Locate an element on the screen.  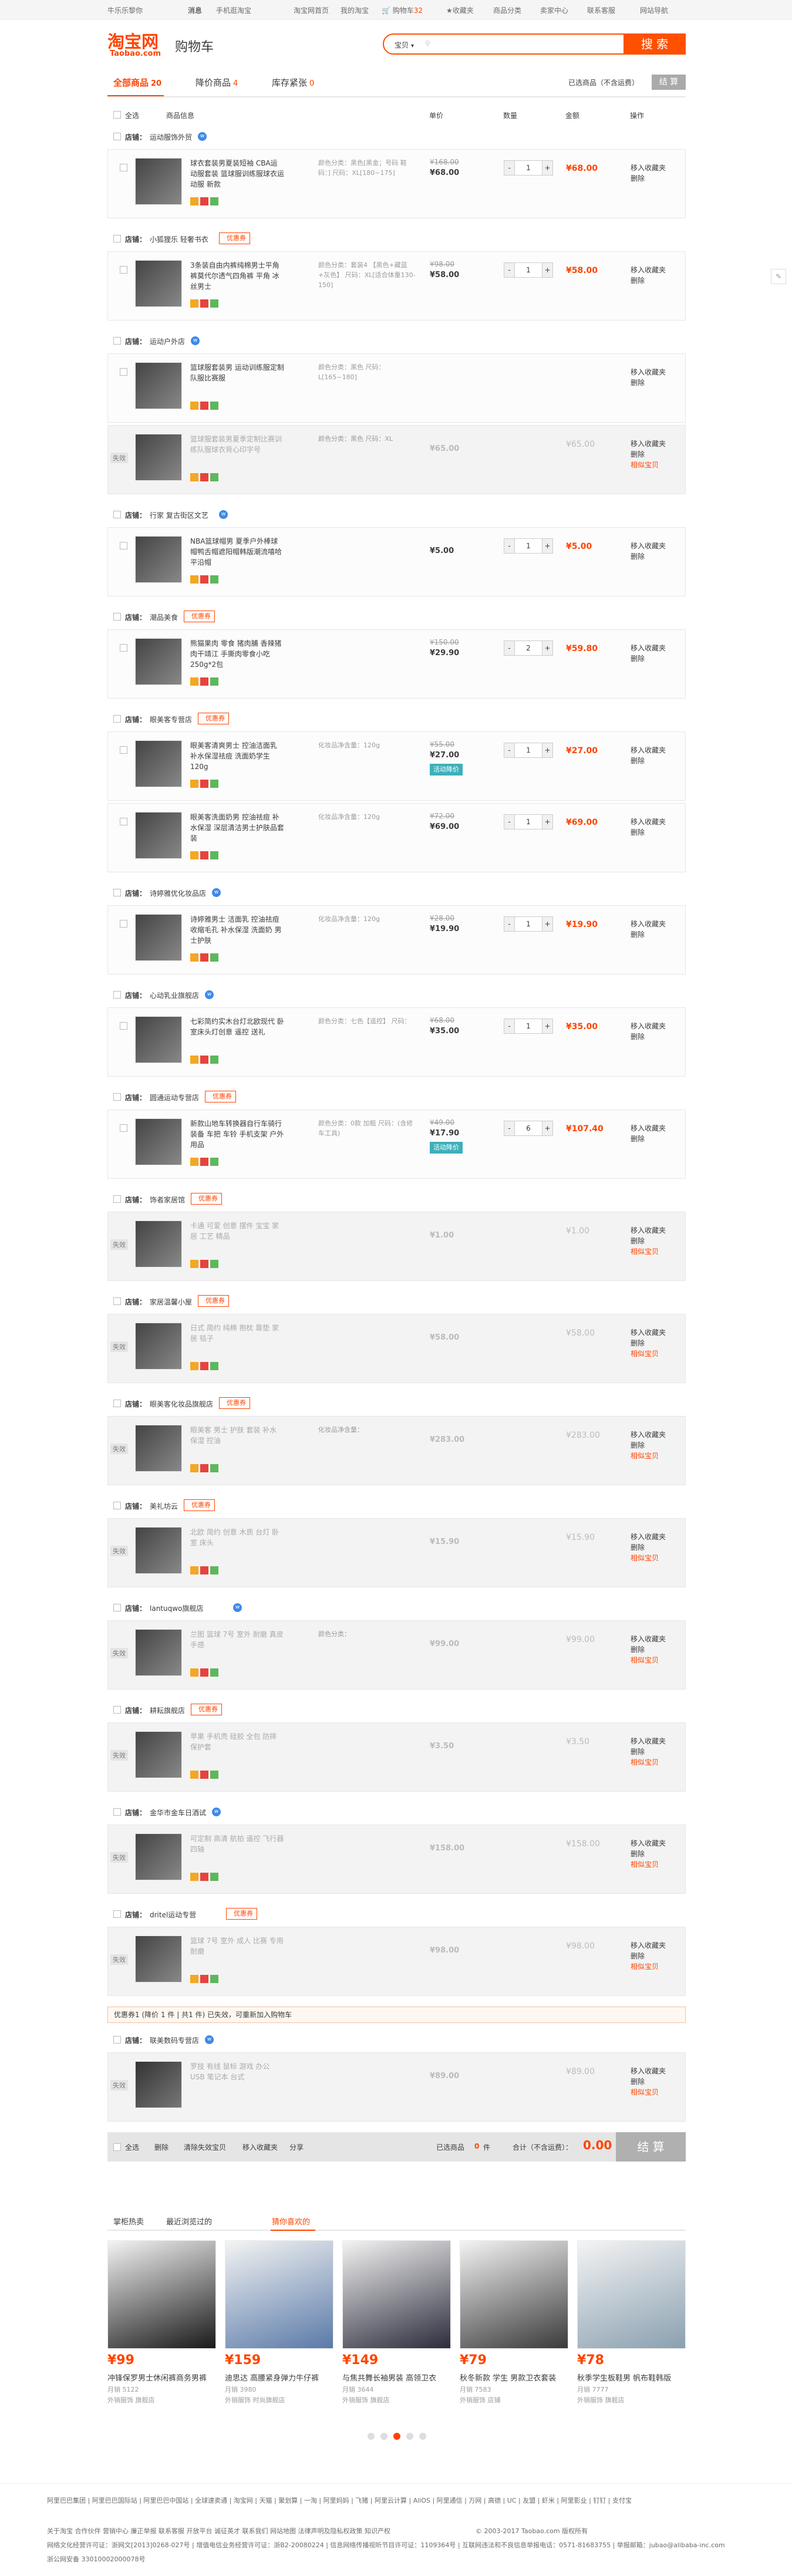
quantity-value: 2 is located at coordinates (528, 648).